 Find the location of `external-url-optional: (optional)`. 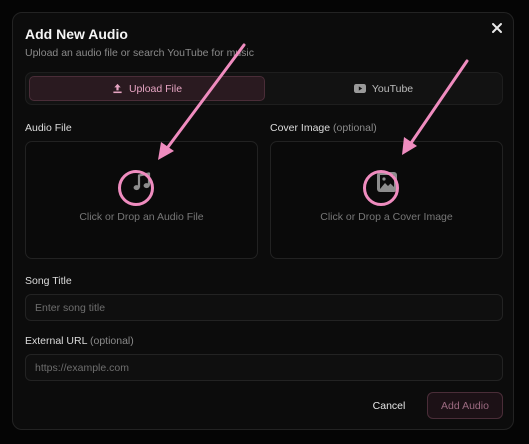

external-url-optional: (optional) is located at coordinates (111, 341).